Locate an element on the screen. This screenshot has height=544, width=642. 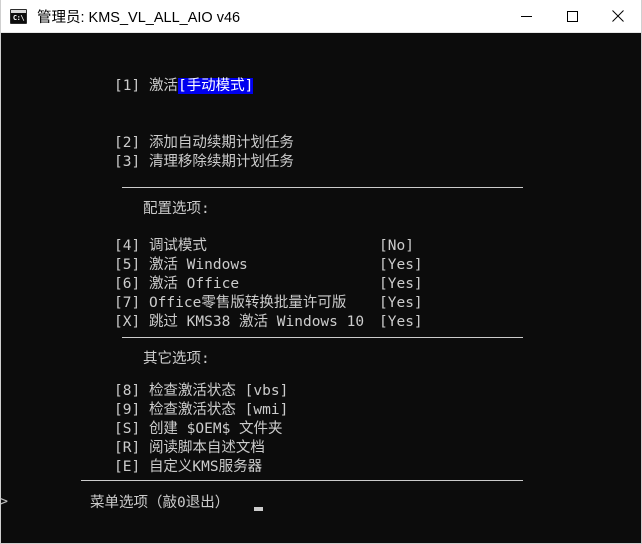
config-row-6-key: [6] is located at coordinates (127, 284).